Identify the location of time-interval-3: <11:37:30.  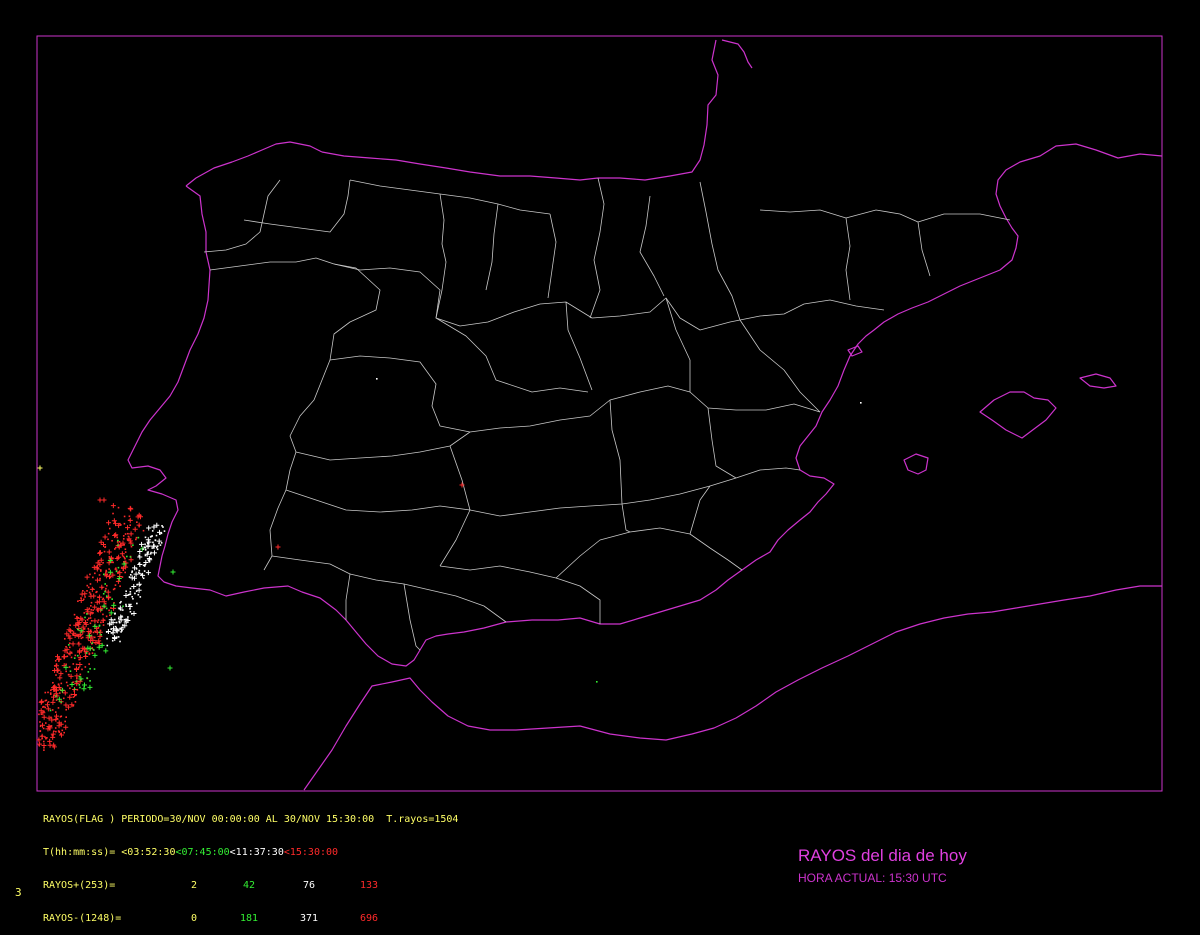
(256, 852).